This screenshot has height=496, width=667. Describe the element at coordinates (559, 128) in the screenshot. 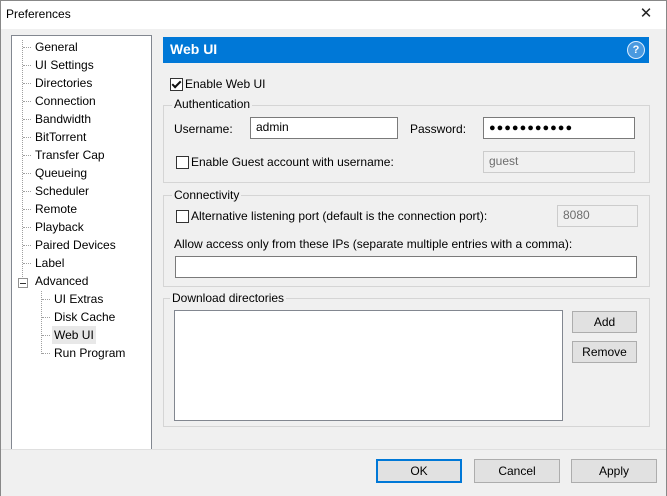

I see `password-input: ●●●●●●●●●●●` at that location.